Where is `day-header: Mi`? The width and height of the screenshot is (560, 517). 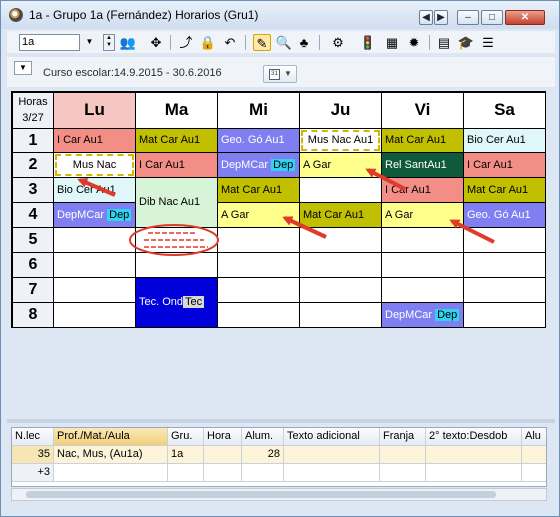 day-header: Mi is located at coordinates (258, 110).